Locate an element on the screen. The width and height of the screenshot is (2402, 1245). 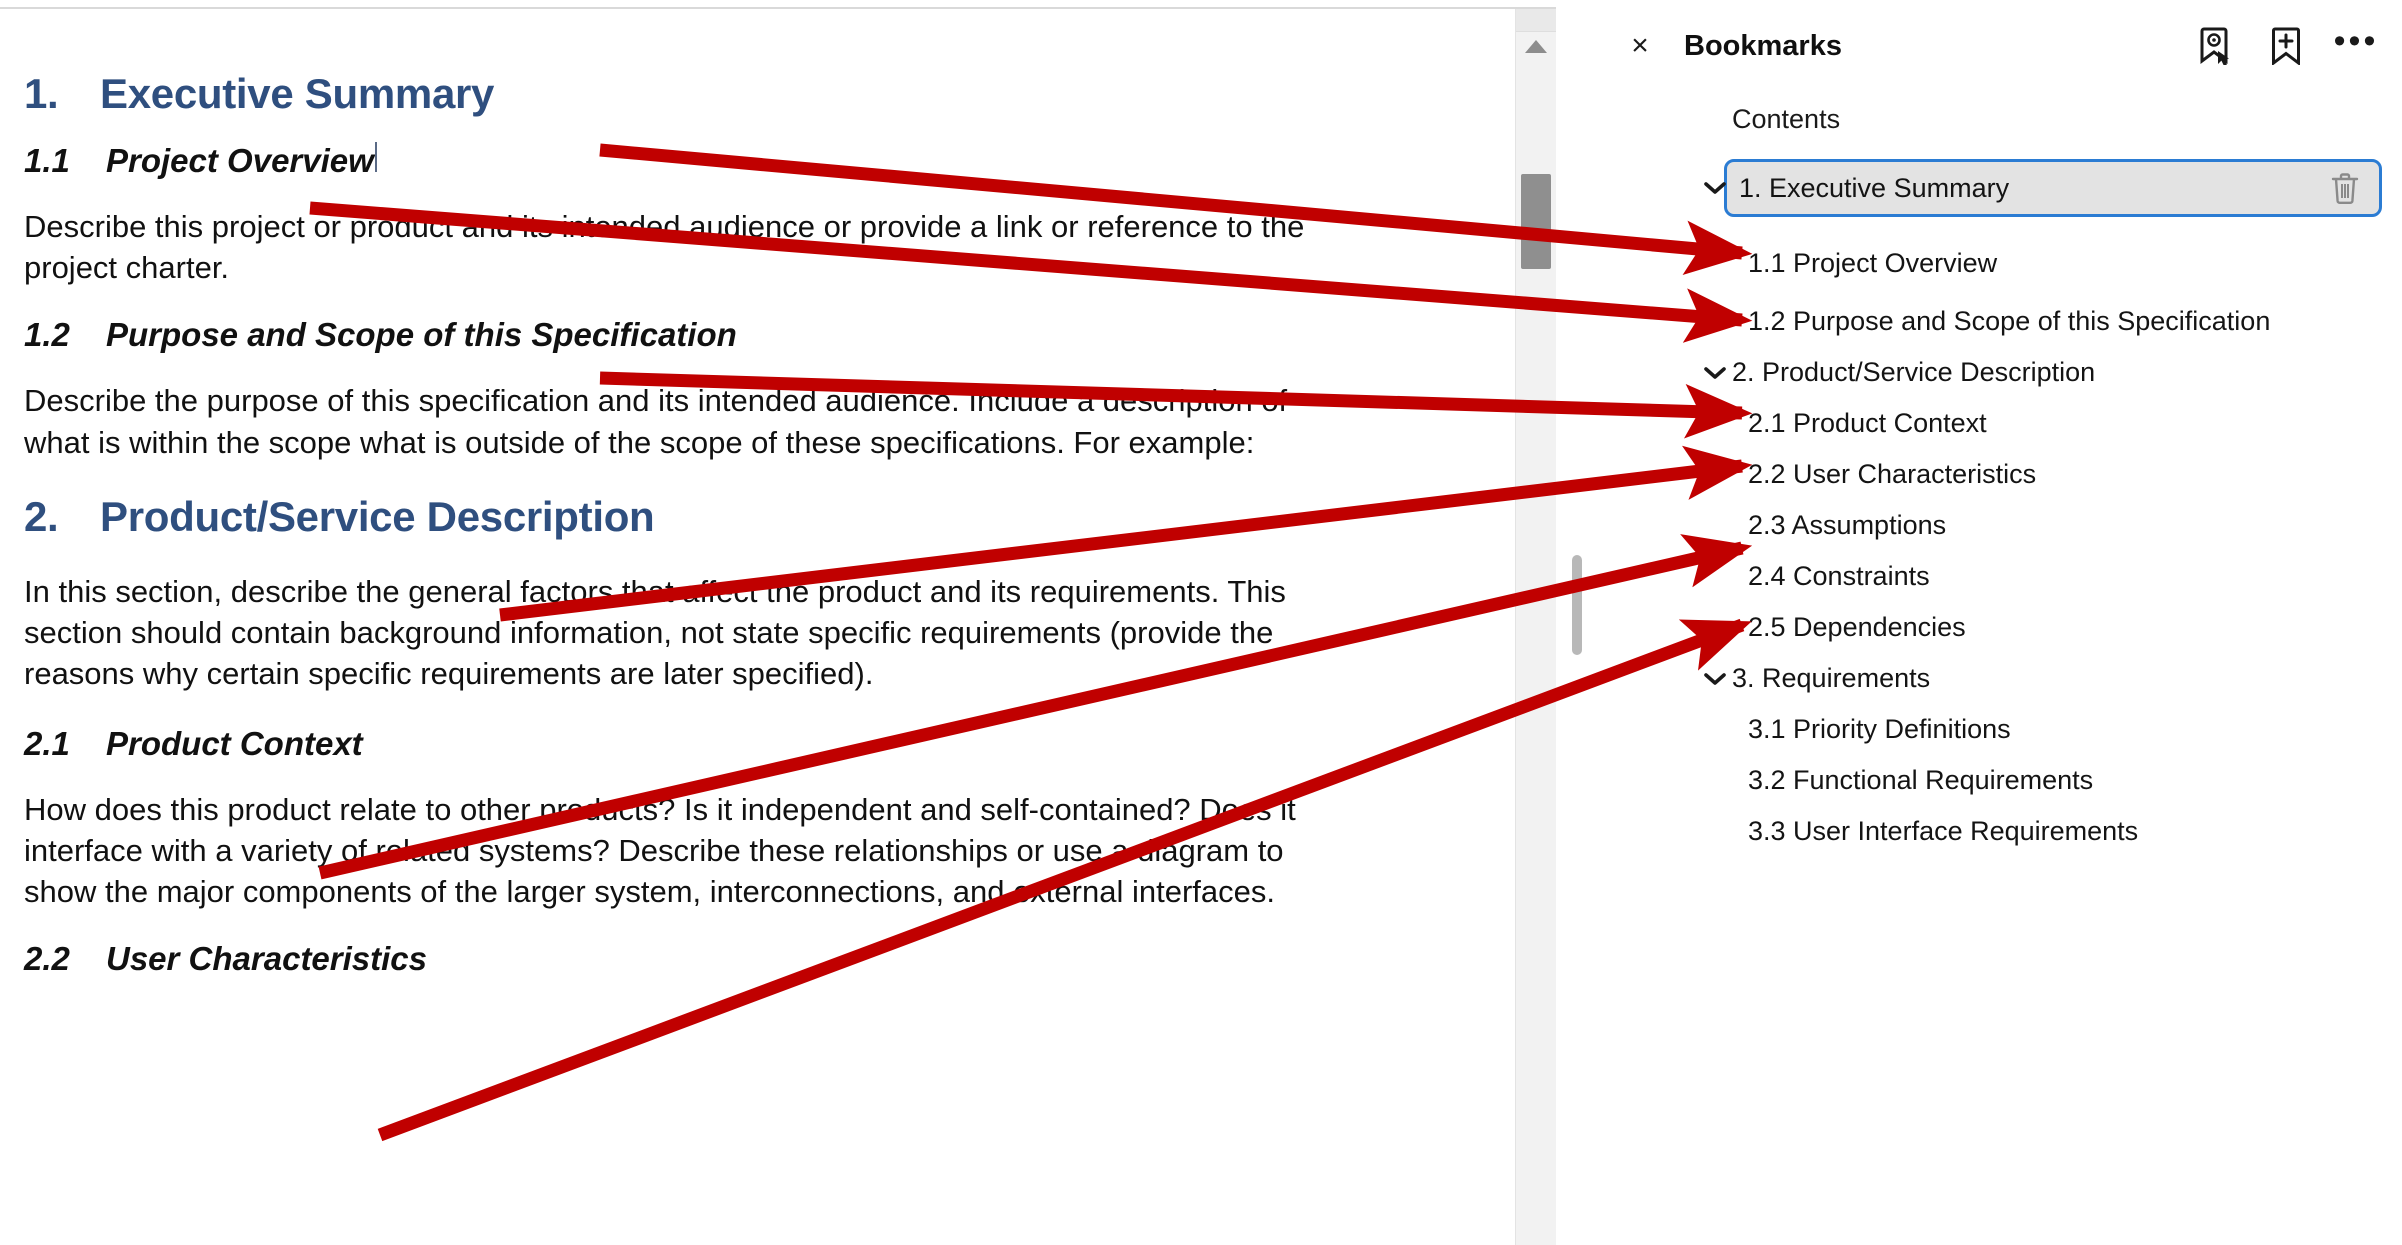
page-top-divider is located at coordinates (778, 8).